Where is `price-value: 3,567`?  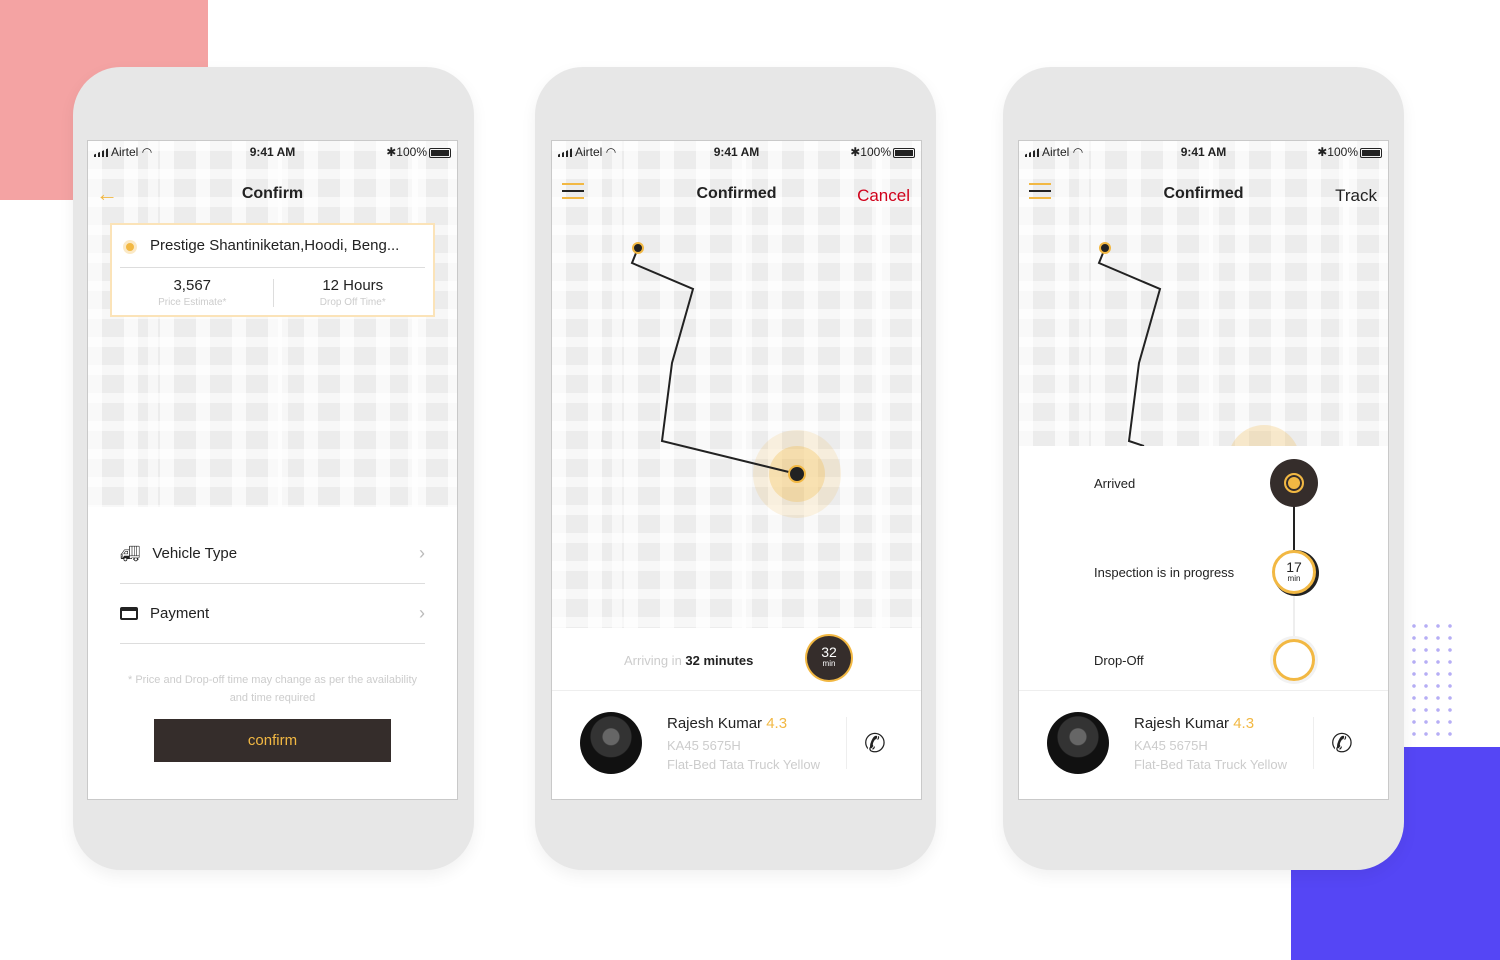 price-value: 3,567 is located at coordinates (192, 285).